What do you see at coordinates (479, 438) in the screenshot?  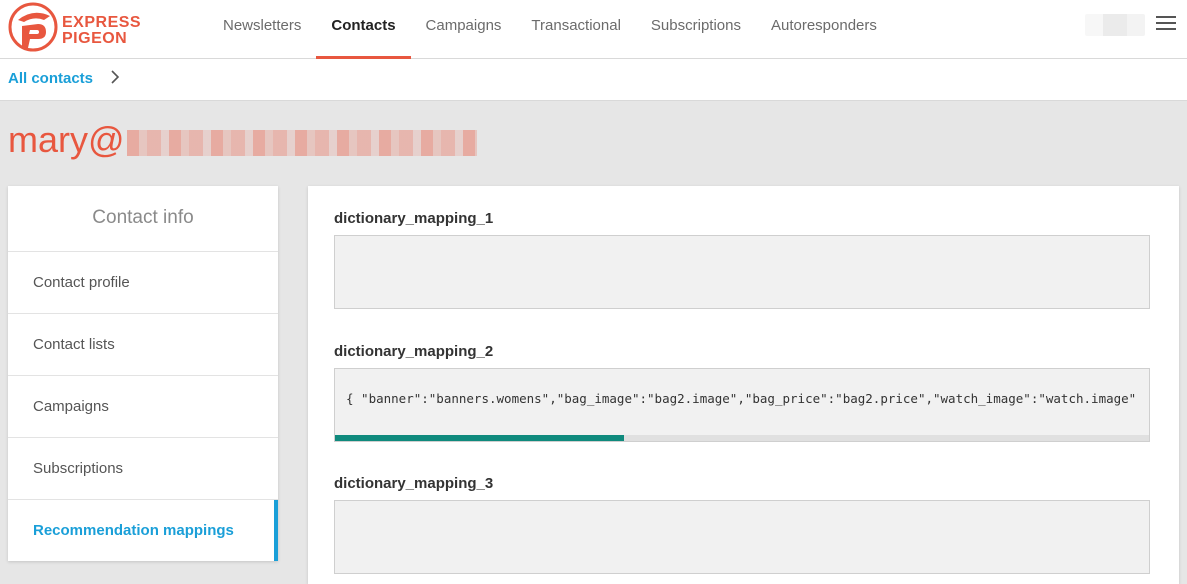 I see `scrollbar-thumb` at bounding box center [479, 438].